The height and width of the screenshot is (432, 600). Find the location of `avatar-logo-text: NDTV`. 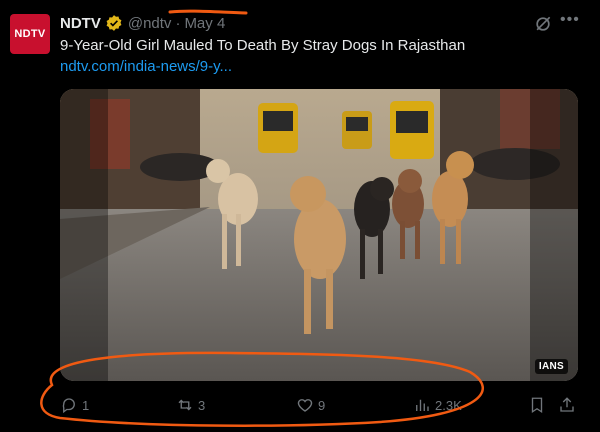

avatar-logo-text: NDTV is located at coordinates (30, 34).